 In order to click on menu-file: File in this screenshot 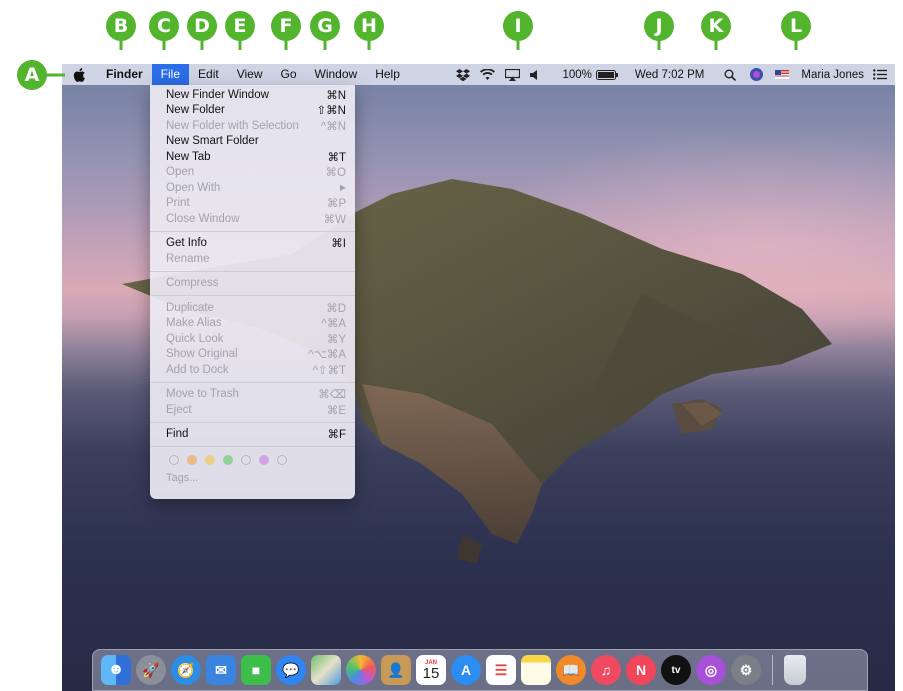, I will do `click(170, 74)`.